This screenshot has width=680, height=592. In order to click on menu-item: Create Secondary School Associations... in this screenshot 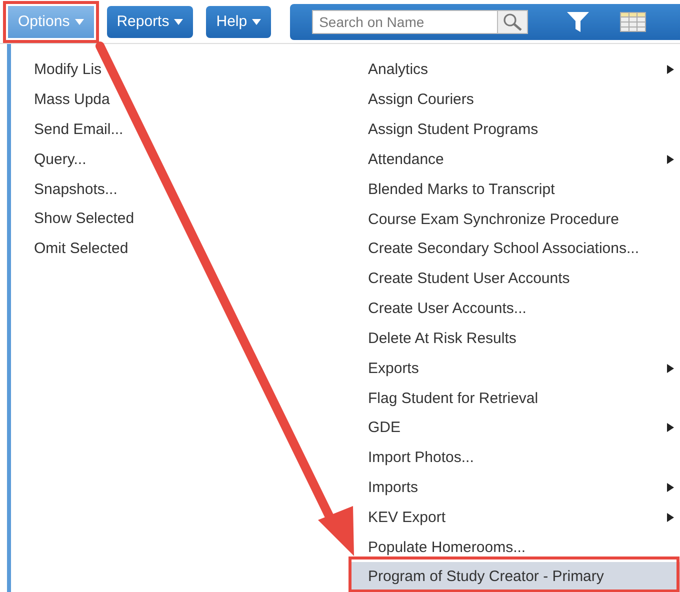, I will do `click(515, 249)`.